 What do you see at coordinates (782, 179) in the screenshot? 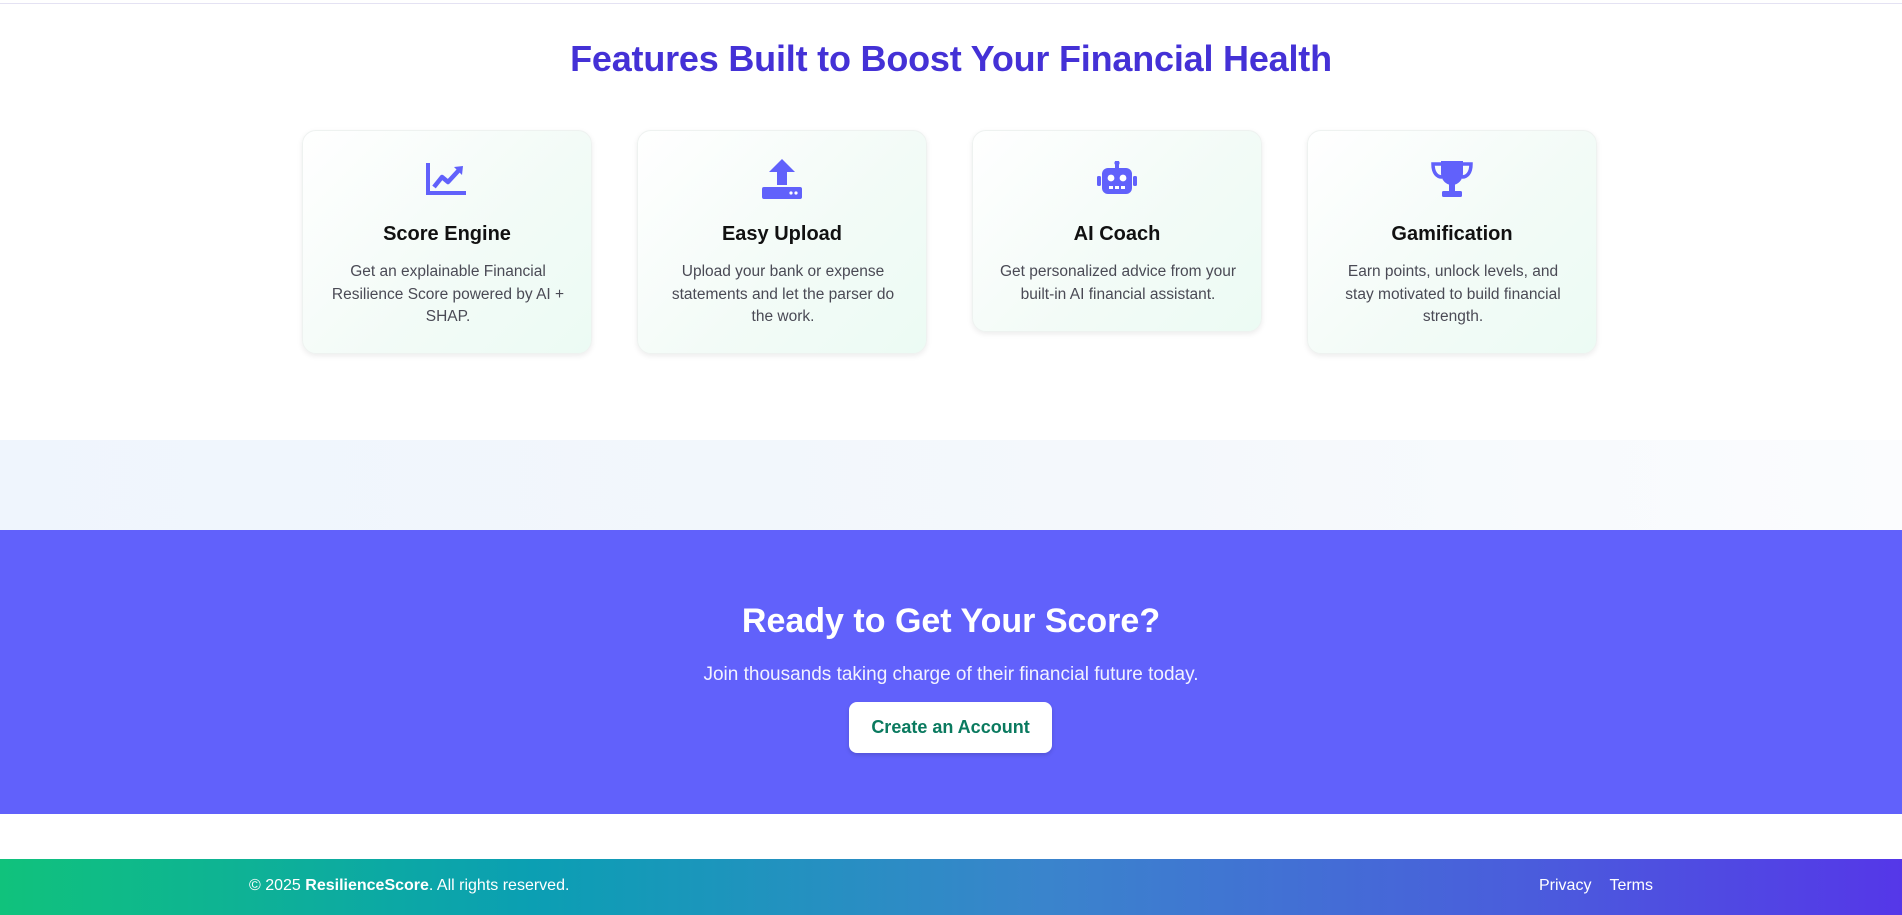
I see `upload-icon` at bounding box center [782, 179].